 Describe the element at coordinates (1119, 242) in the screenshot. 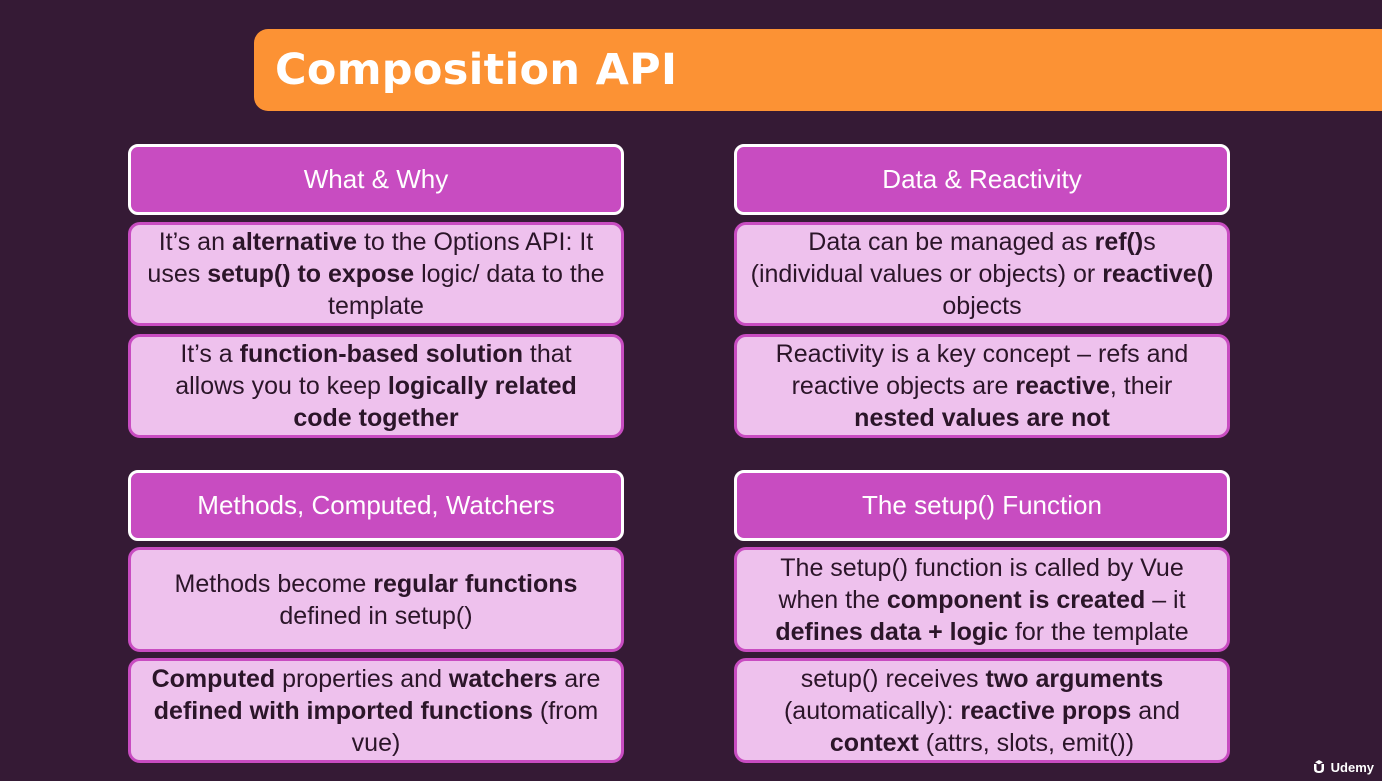

I see `bold-text: ref()` at that location.